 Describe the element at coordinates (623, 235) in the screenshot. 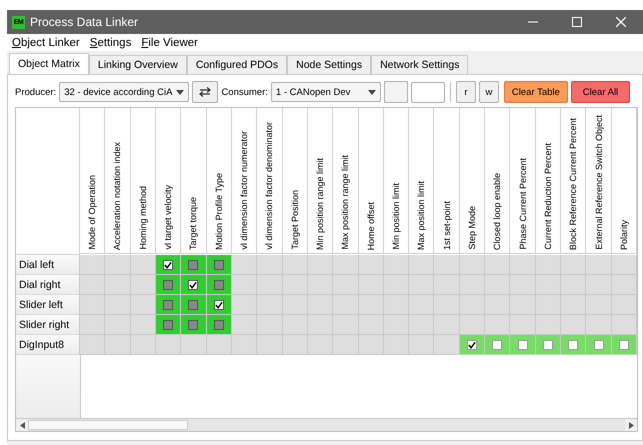

I see `column-header: Polarity` at that location.